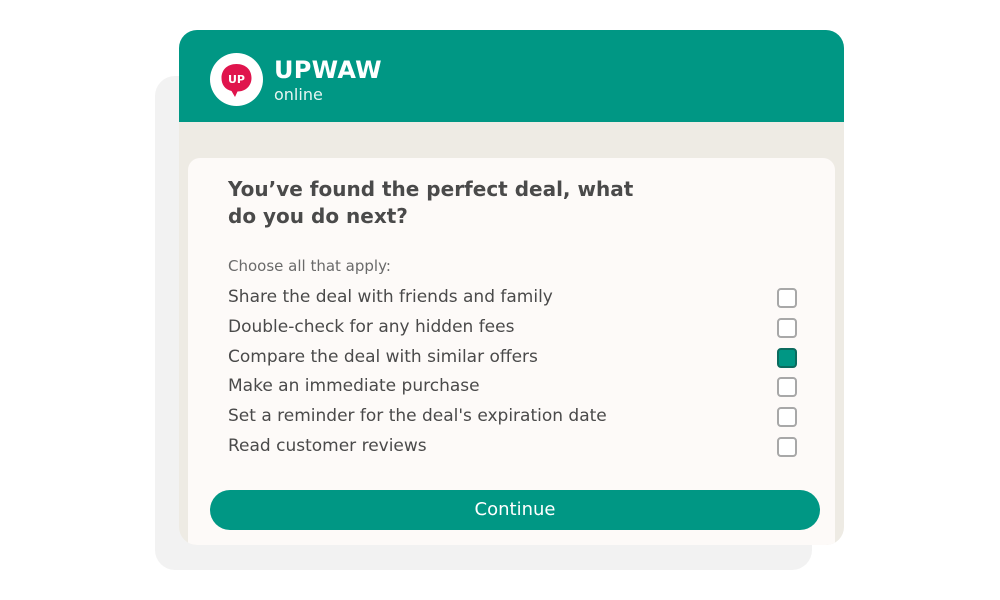 The image size is (1000, 600). Describe the element at coordinates (298, 94) in the screenshot. I see `online-status: online` at that location.